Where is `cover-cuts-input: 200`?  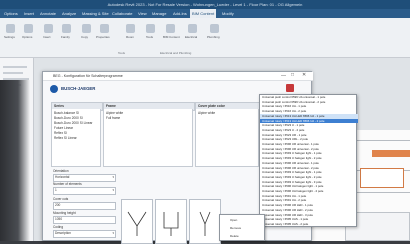
cover-cuts-input: 200 is located at coordinates (84, 206).